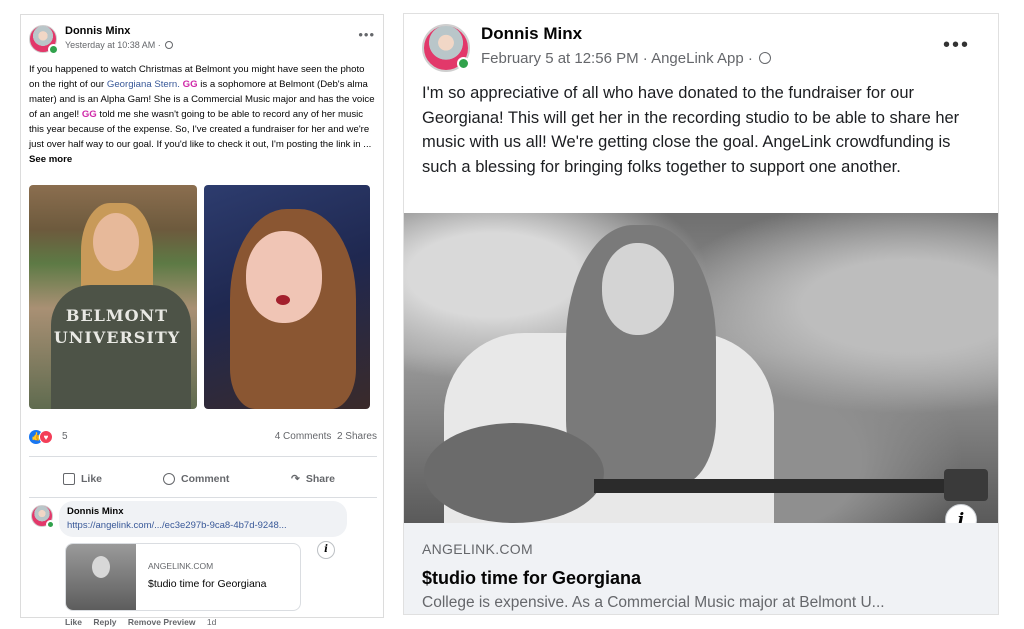  I want to click on photo-guitar-head, so click(966, 485).